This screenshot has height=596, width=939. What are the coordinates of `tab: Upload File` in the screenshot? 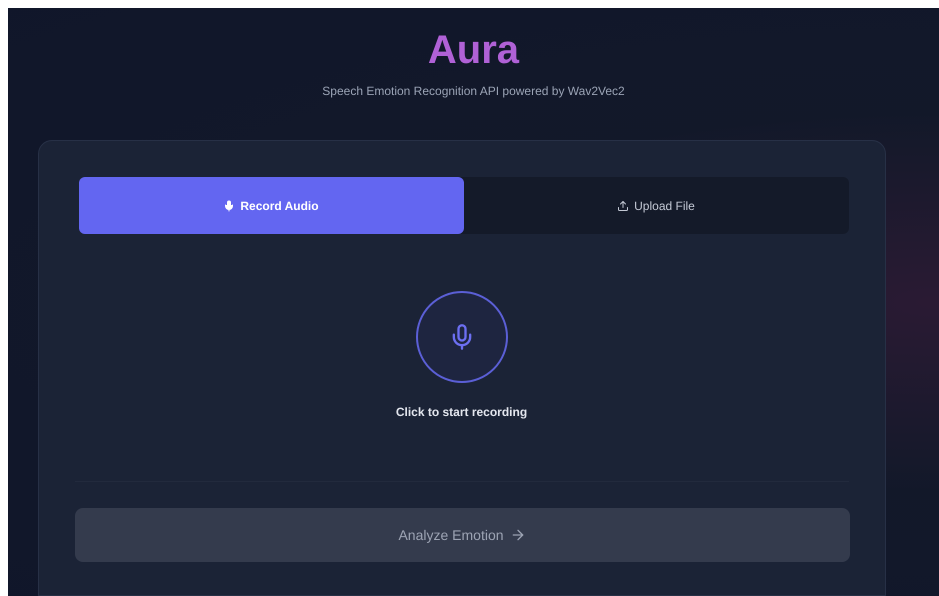 It's located at (656, 205).